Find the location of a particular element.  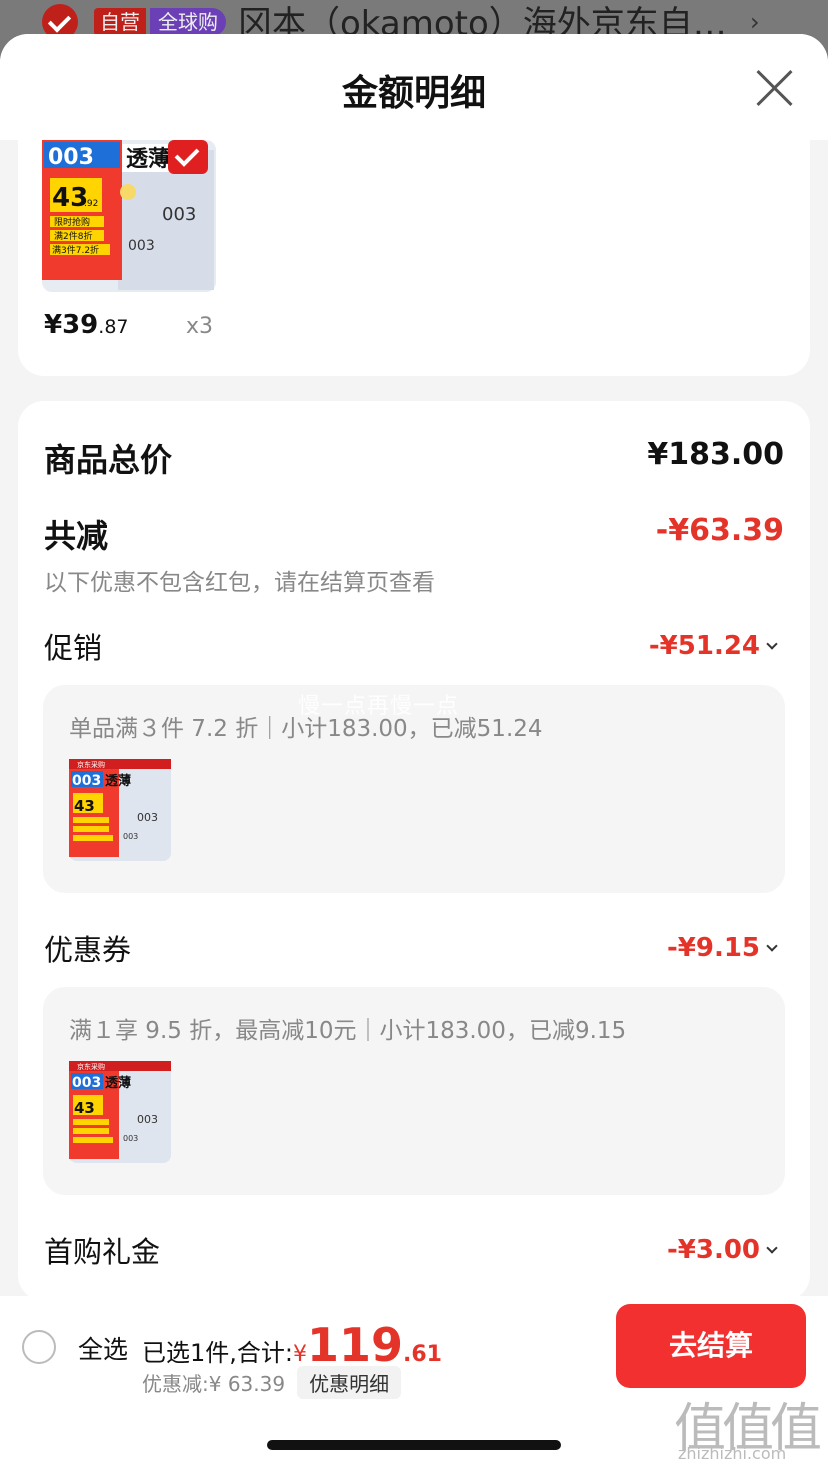

sheet-header: 金额明细 is located at coordinates (414, 87).